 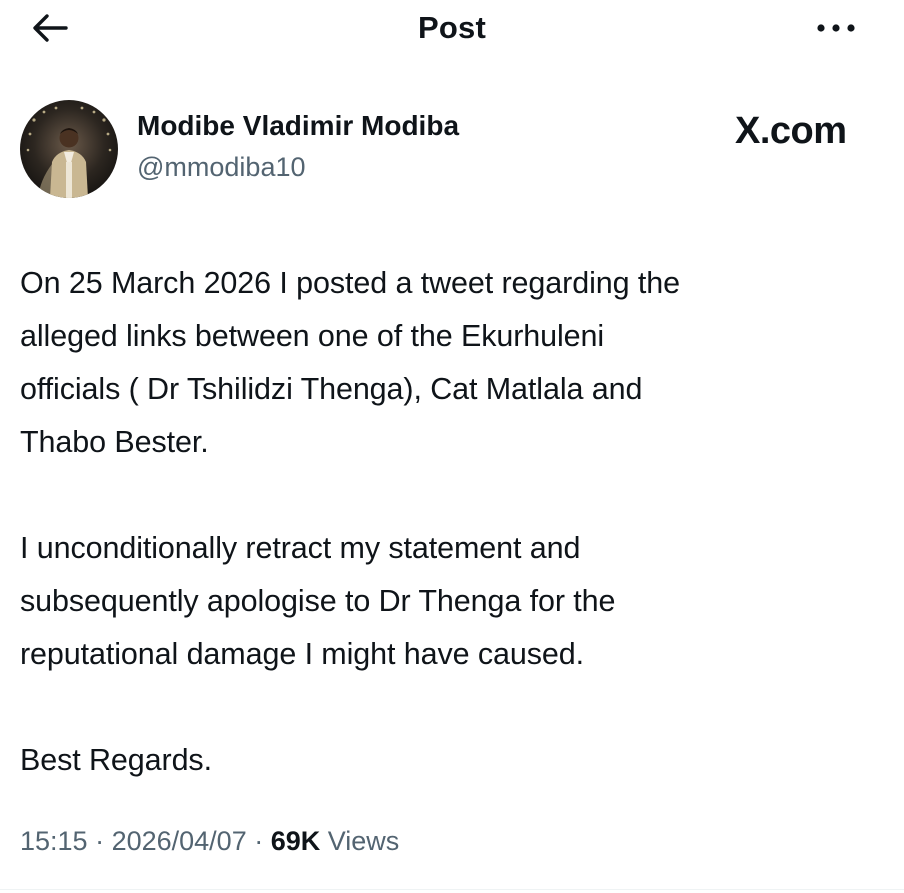 I want to click on more-options-button, so click(x=836, y=28).